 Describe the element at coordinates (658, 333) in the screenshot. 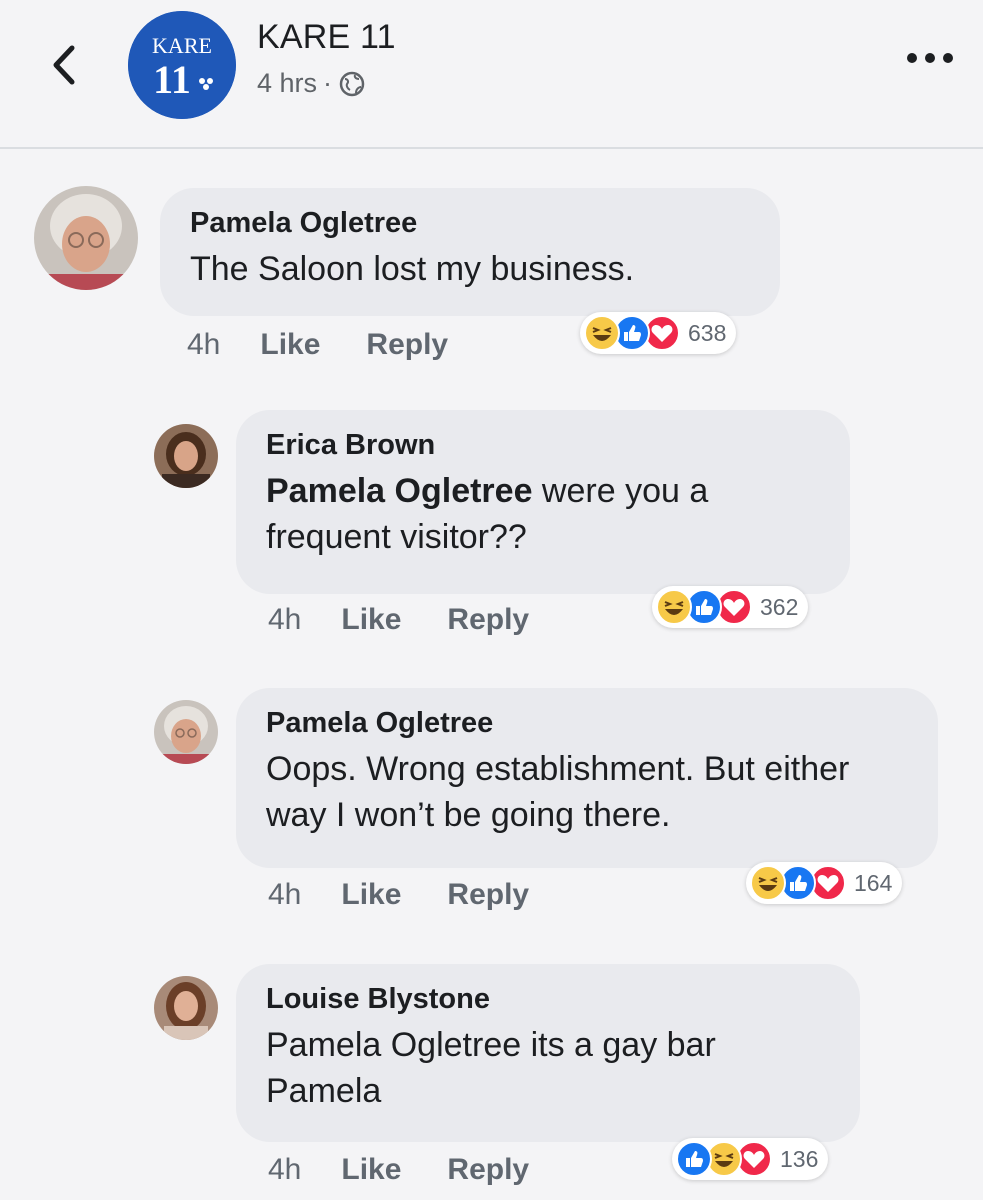

I see `reactions-summary: 638` at that location.